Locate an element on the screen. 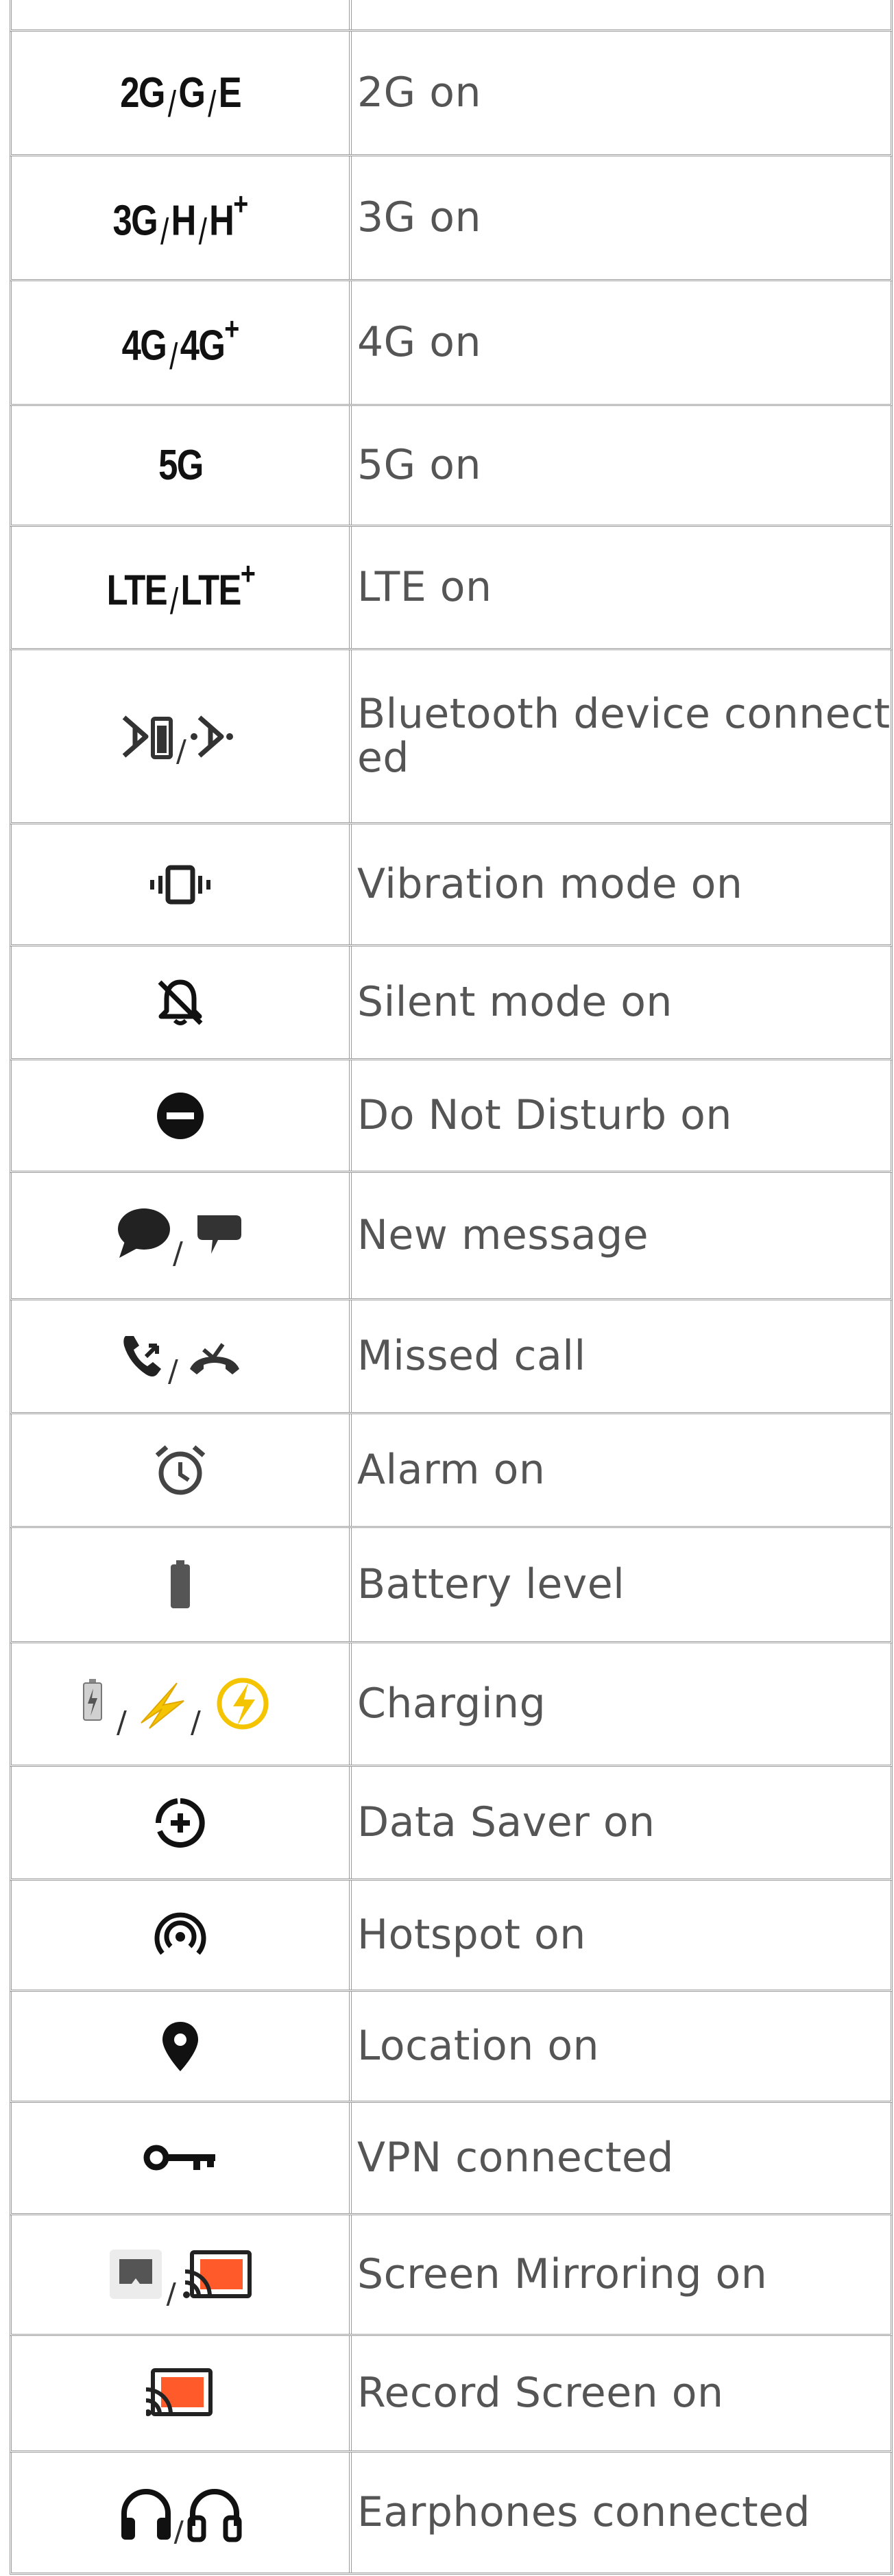  network-3g-h-hplus-icon: 3G/H/H+ is located at coordinates (181, 219).